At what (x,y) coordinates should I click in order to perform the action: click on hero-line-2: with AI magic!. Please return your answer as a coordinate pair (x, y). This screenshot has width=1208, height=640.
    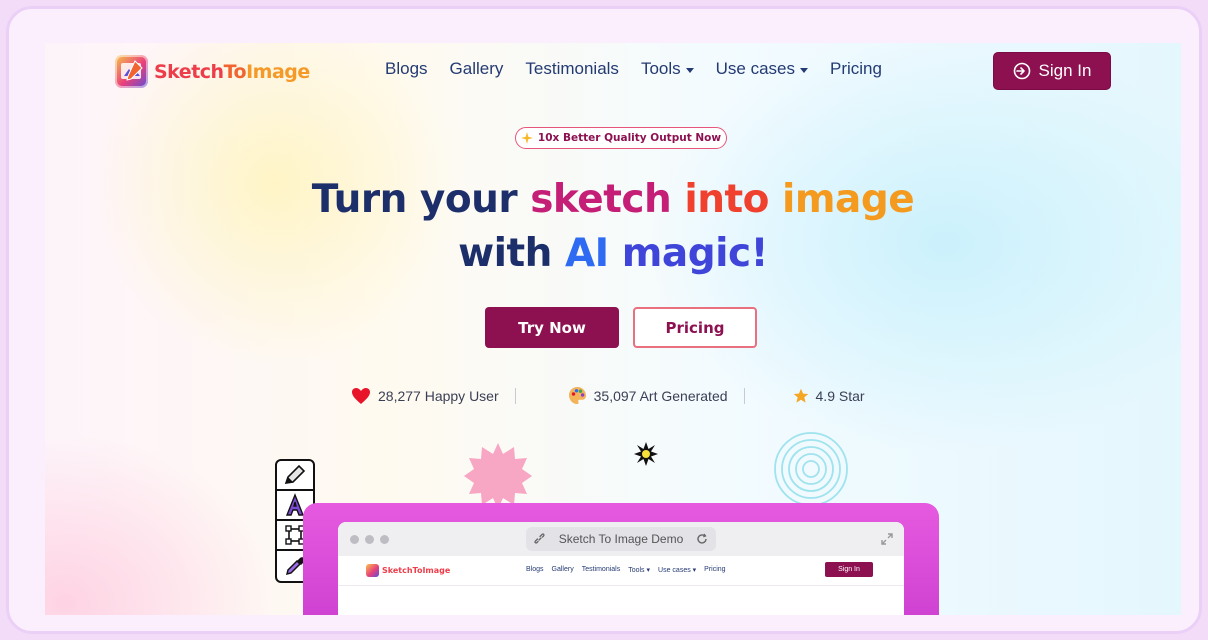
    Looking at the image, I should click on (613, 254).